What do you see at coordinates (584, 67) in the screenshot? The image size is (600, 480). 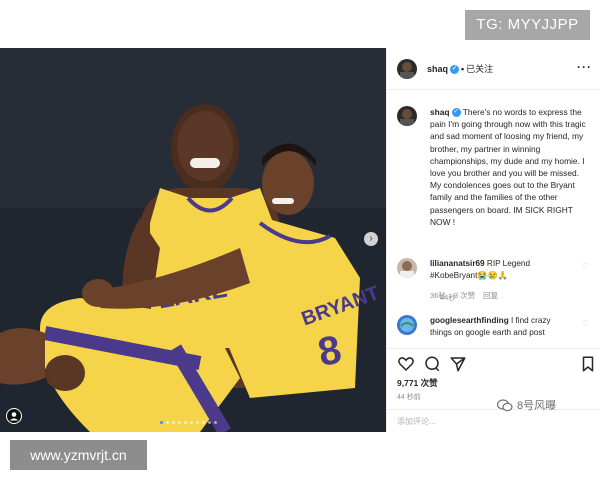 I see `more-options-icon: ···` at bounding box center [584, 67].